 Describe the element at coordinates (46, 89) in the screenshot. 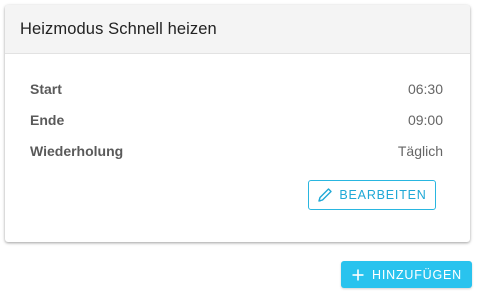

I see `start-label: Start` at that location.